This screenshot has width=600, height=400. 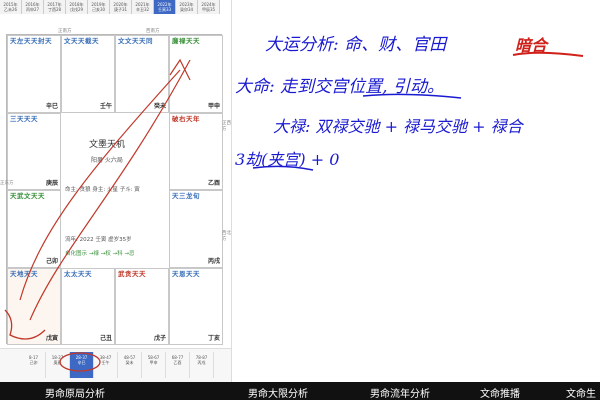 I want to click on decade-tab-ganzhi: 辛巳, so click(x=81, y=362).